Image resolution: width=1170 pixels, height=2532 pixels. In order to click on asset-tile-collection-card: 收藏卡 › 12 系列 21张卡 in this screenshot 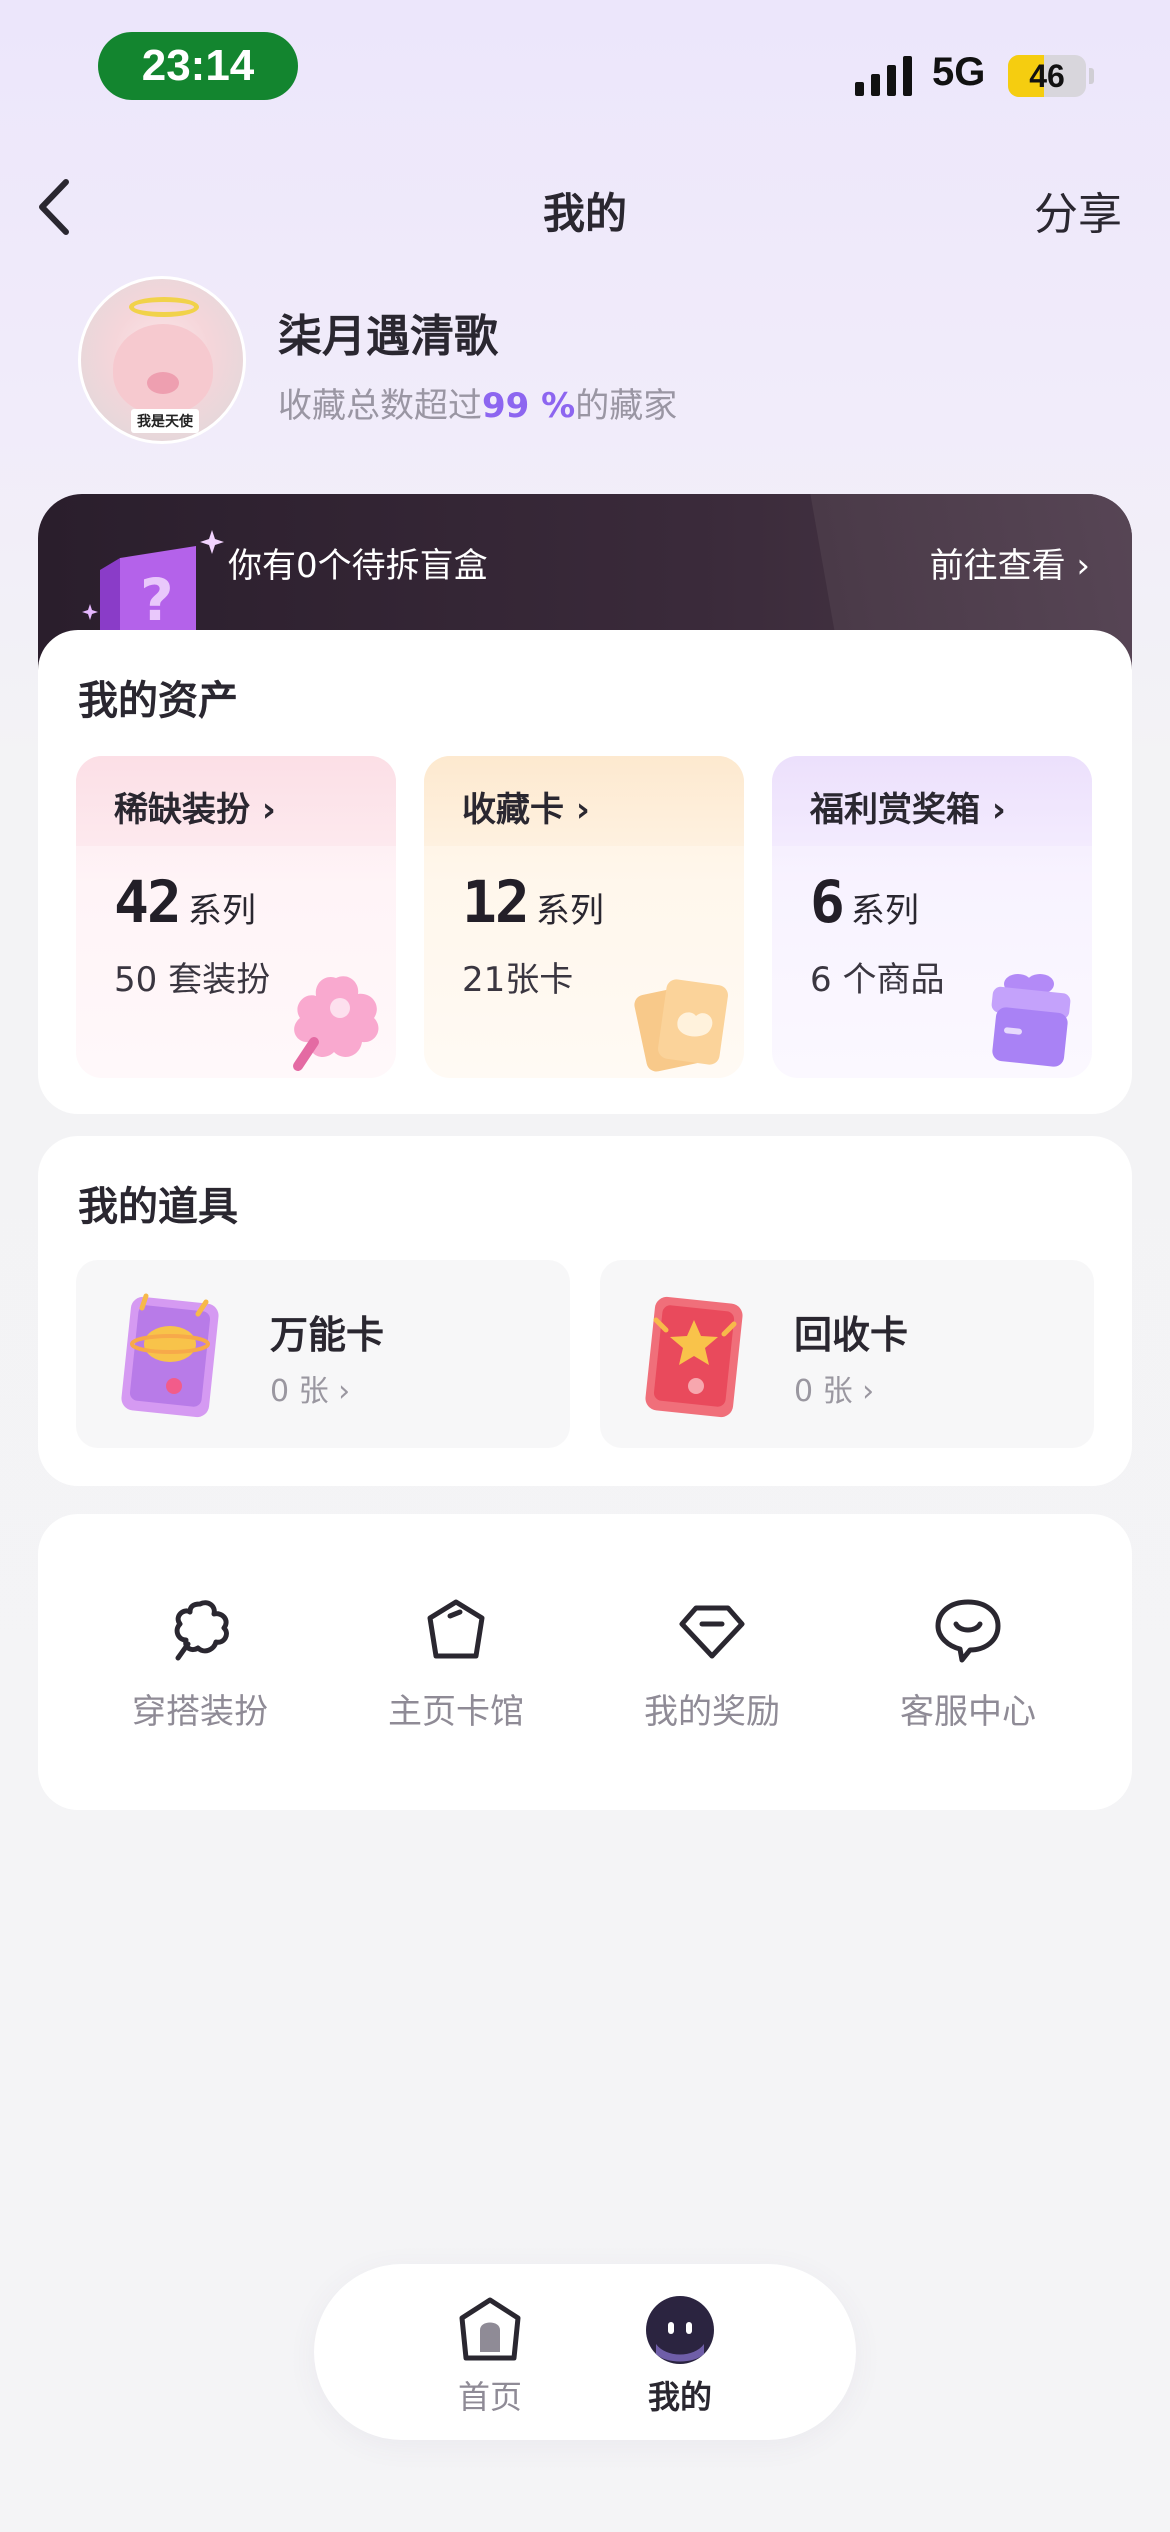, I will do `click(584, 917)`.